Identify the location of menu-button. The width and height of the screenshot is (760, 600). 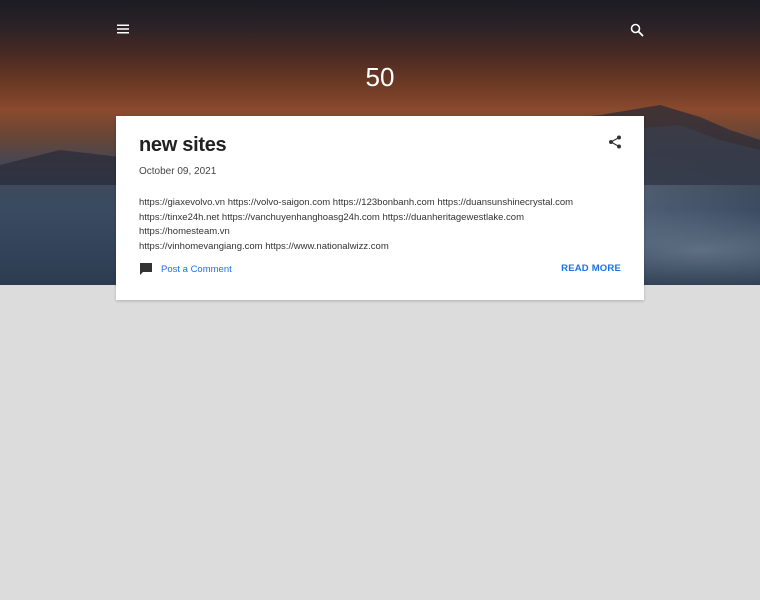
(123, 29).